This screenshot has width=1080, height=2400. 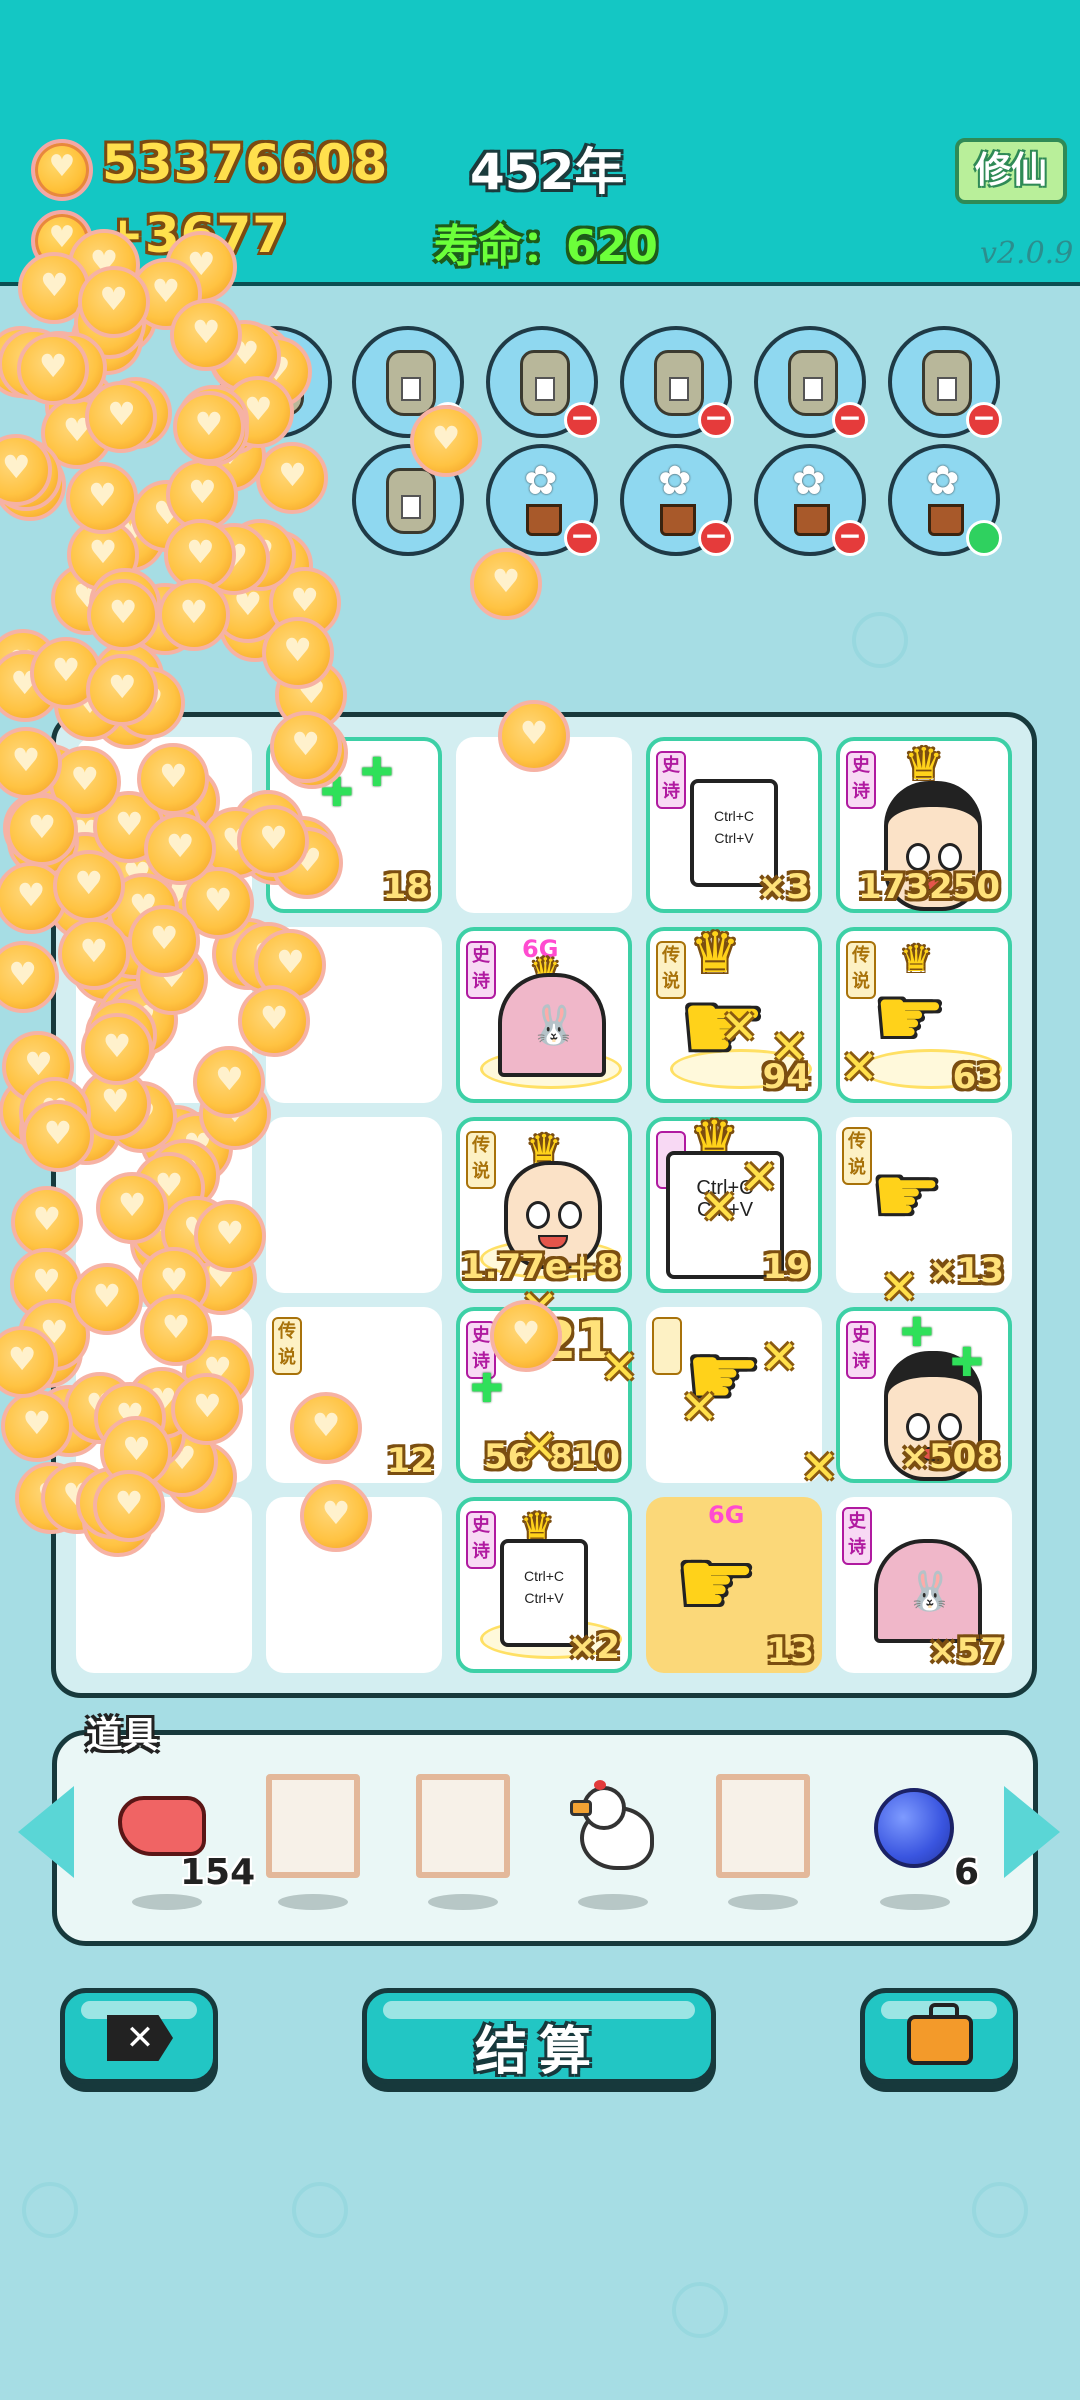 I want to click on item-blueberry, so click(x=914, y=1828).